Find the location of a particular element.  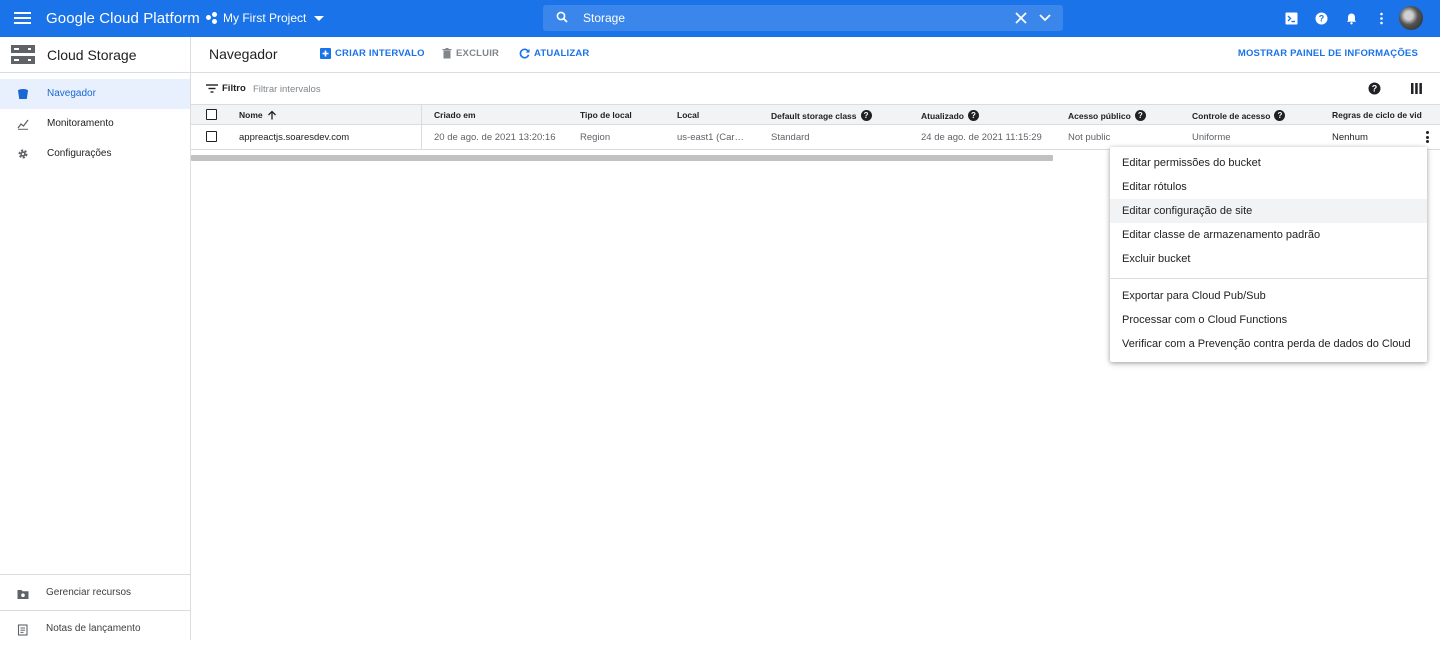

column-header-label: Acesso público is located at coordinates (1099, 115).